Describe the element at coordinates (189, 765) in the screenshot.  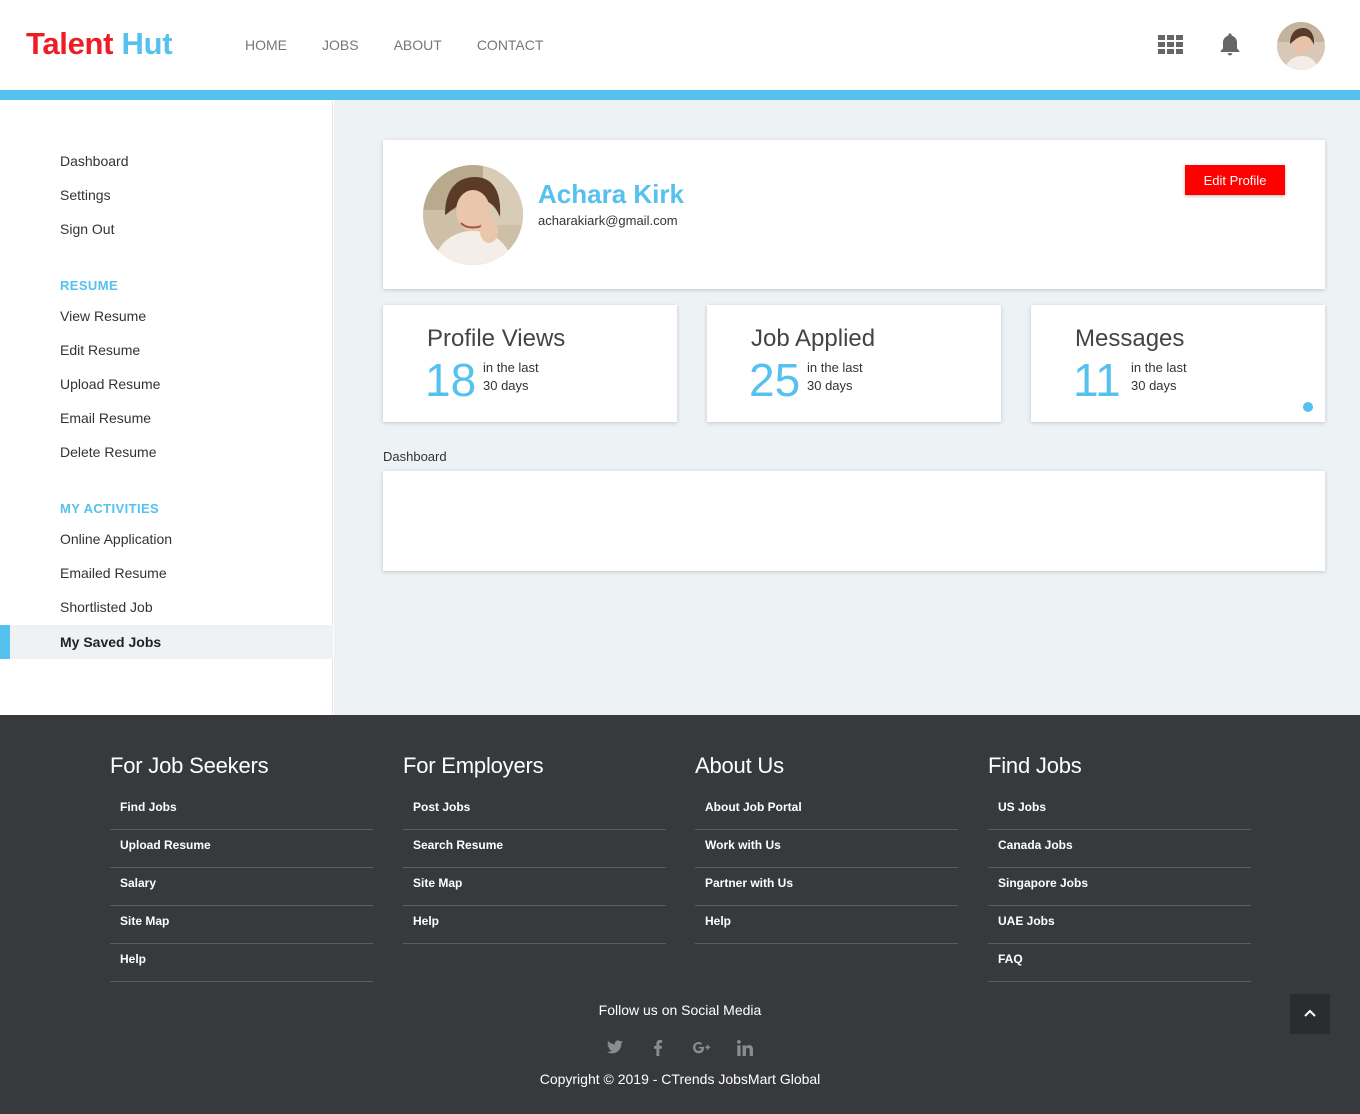
I see `footer-column-title: For Job Seekers` at that location.